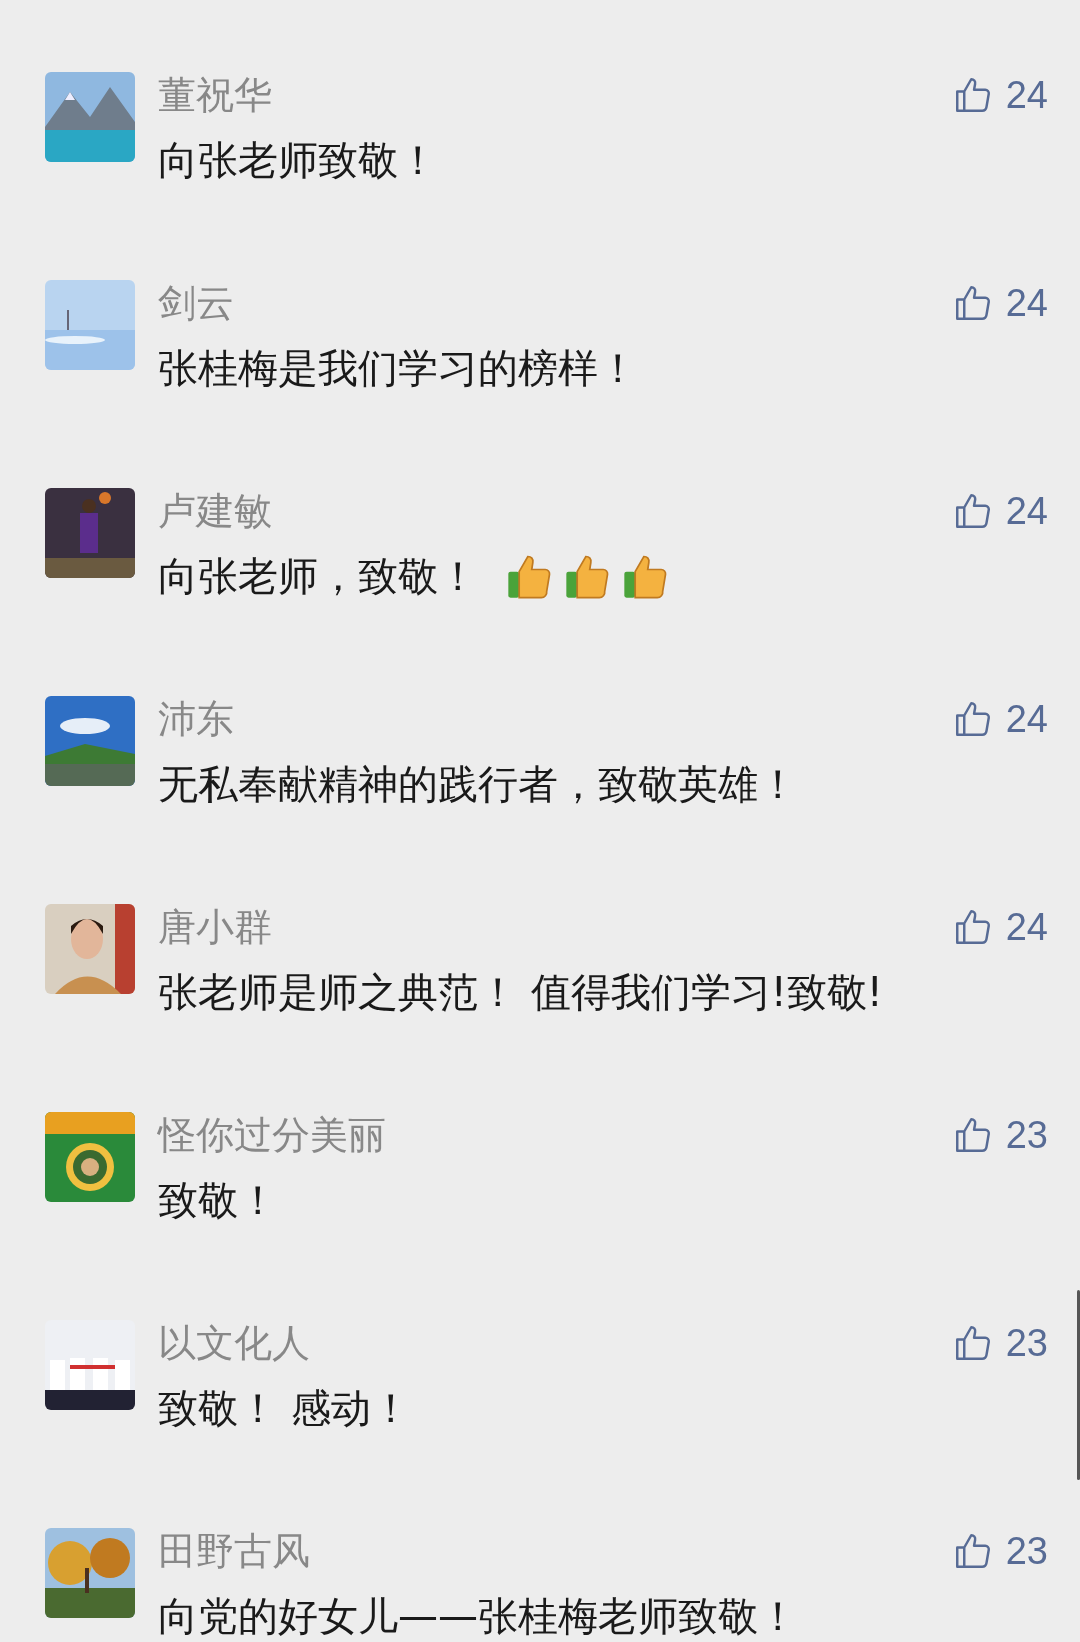  What do you see at coordinates (520, 992) in the screenshot?
I see `comment-text: 张老师是师之典范！ 值得我们学习!致敬!` at bounding box center [520, 992].